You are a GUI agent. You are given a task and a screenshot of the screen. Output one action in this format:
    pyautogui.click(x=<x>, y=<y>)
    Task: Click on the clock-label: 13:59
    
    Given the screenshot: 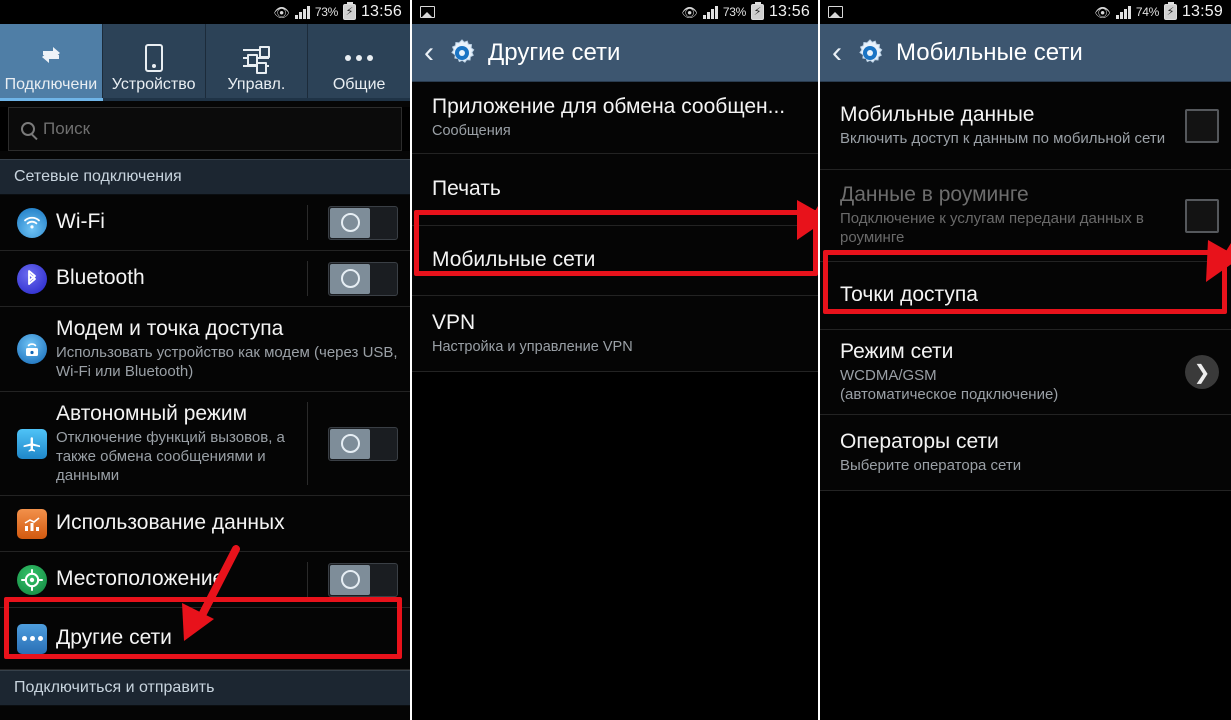 What is the action you would take?
    pyautogui.click(x=1202, y=11)
    